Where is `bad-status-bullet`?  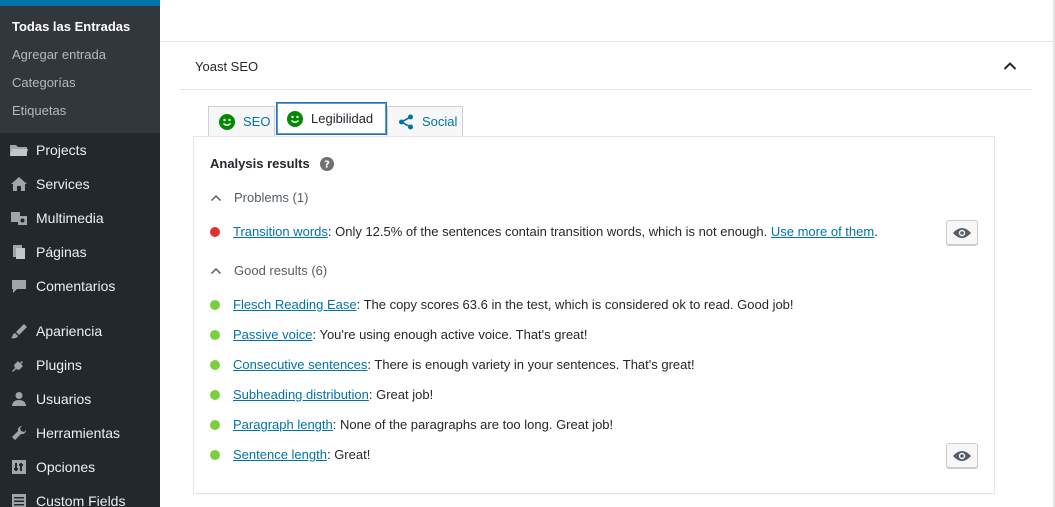 bad-status-bullet is located at coordinates (215, 231).